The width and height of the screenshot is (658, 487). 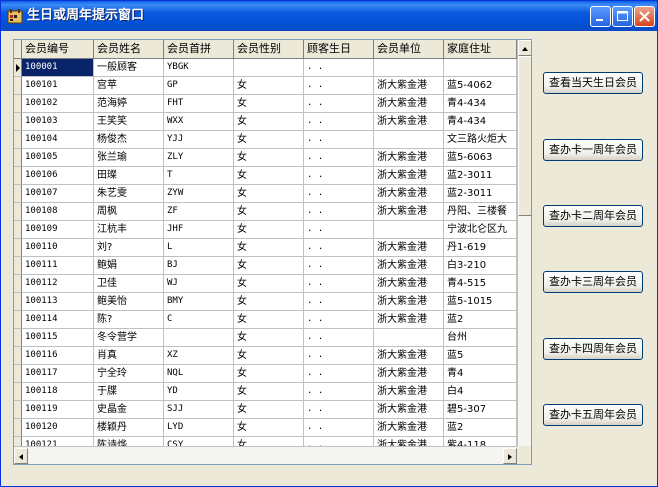 What do you see at coordinates (199, 49) in the screenshot?
I see `column-header-member-pinyin: 会员首拼` at bounding box center [199, 49].